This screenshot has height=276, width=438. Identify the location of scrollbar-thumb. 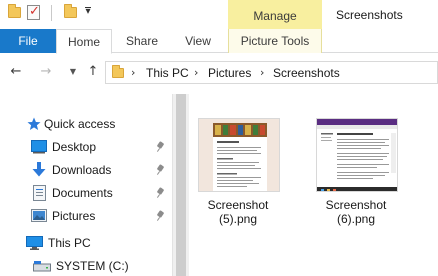
(181, 185).